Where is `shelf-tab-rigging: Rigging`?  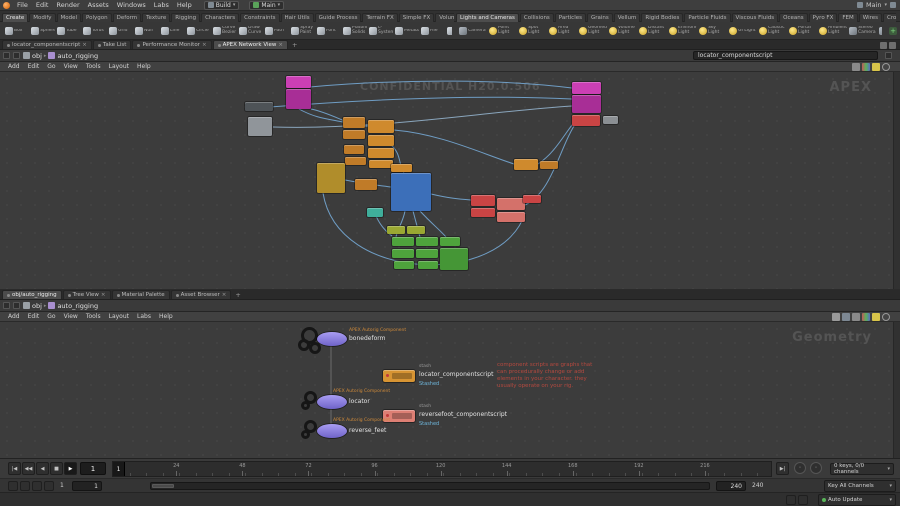
shelf-tab-rigging: Rigging is located at coordinates (186, 17).